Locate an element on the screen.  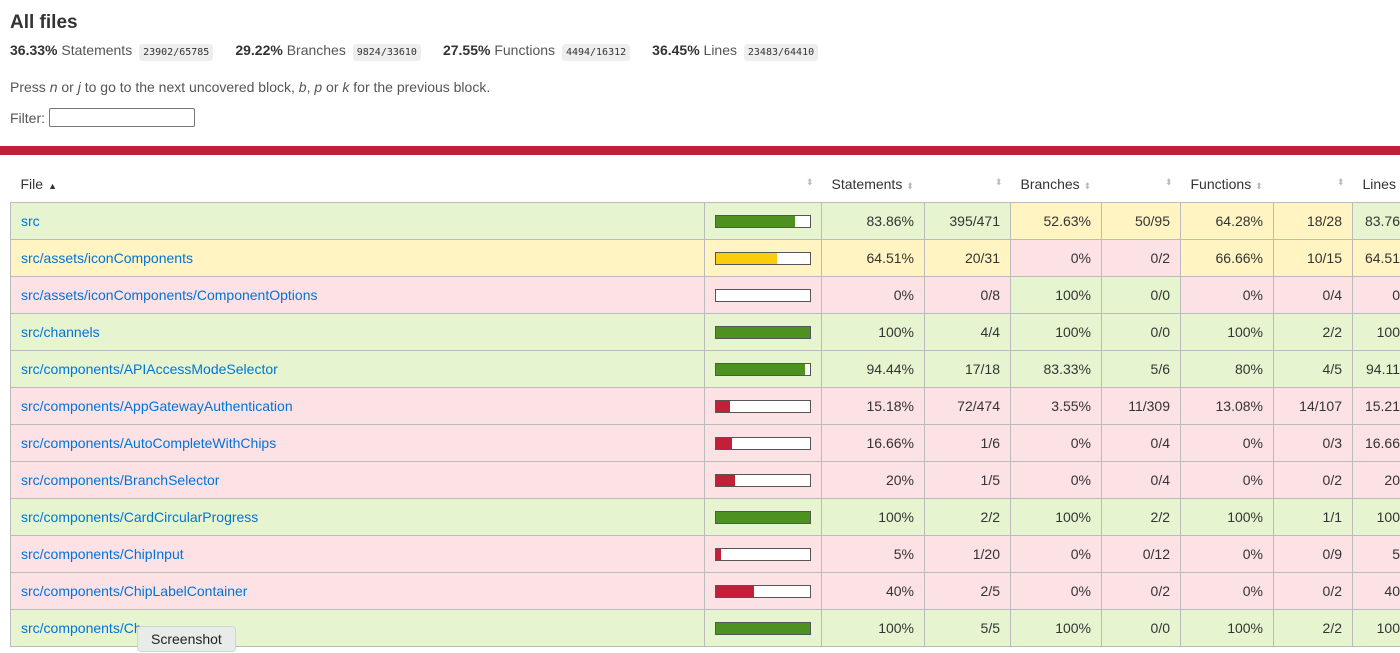
column-file-chart: ⬍ is located at coordinates (763, 184).